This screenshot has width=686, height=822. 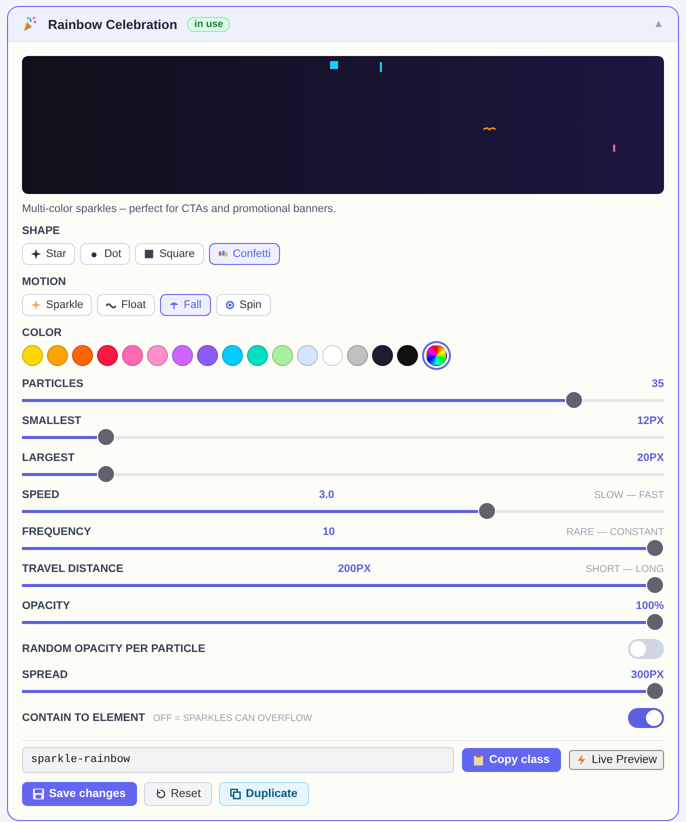 I want to click on undo-icon, so click(x=160, y=794).